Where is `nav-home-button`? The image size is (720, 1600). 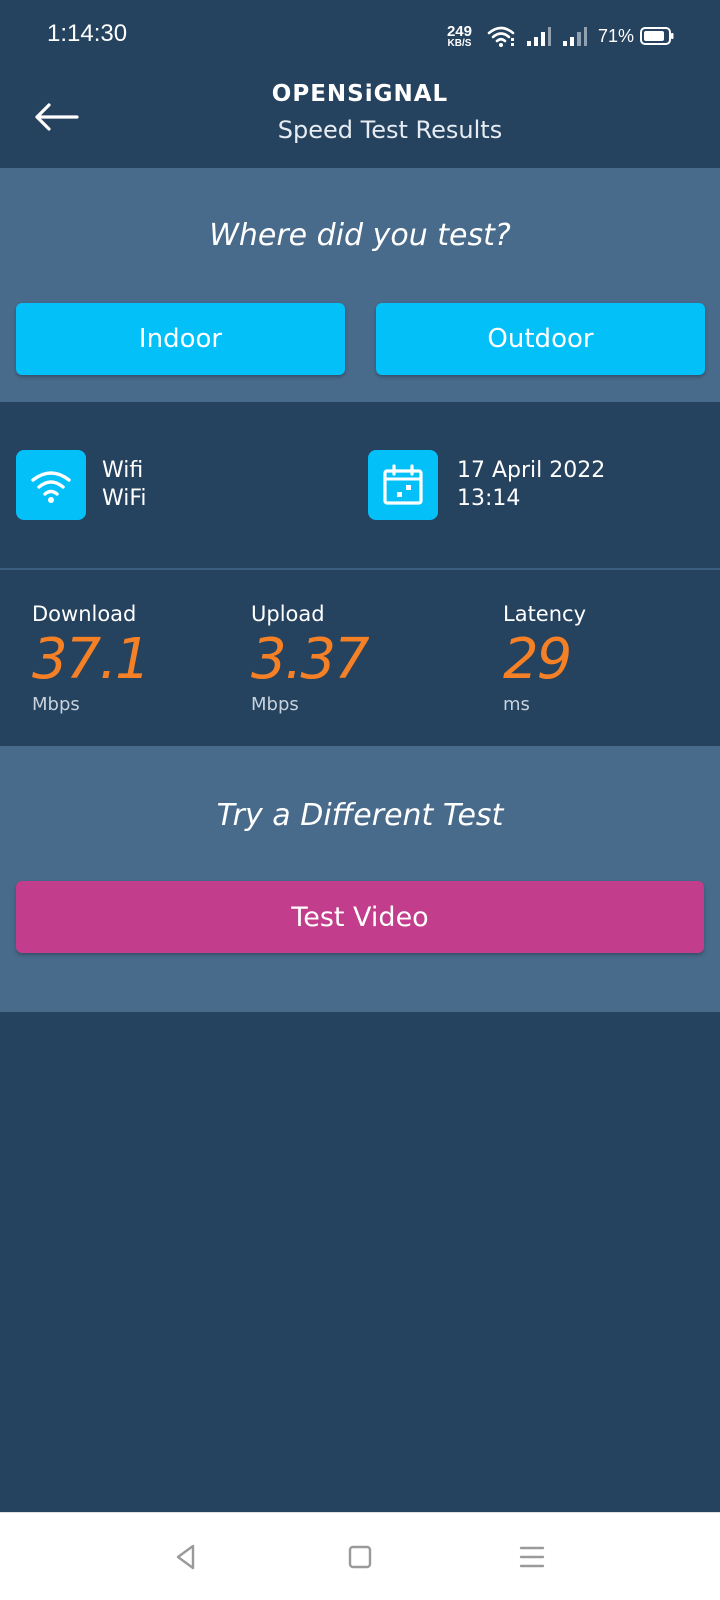
nav-home-button is located at coordinates (360, 1557).